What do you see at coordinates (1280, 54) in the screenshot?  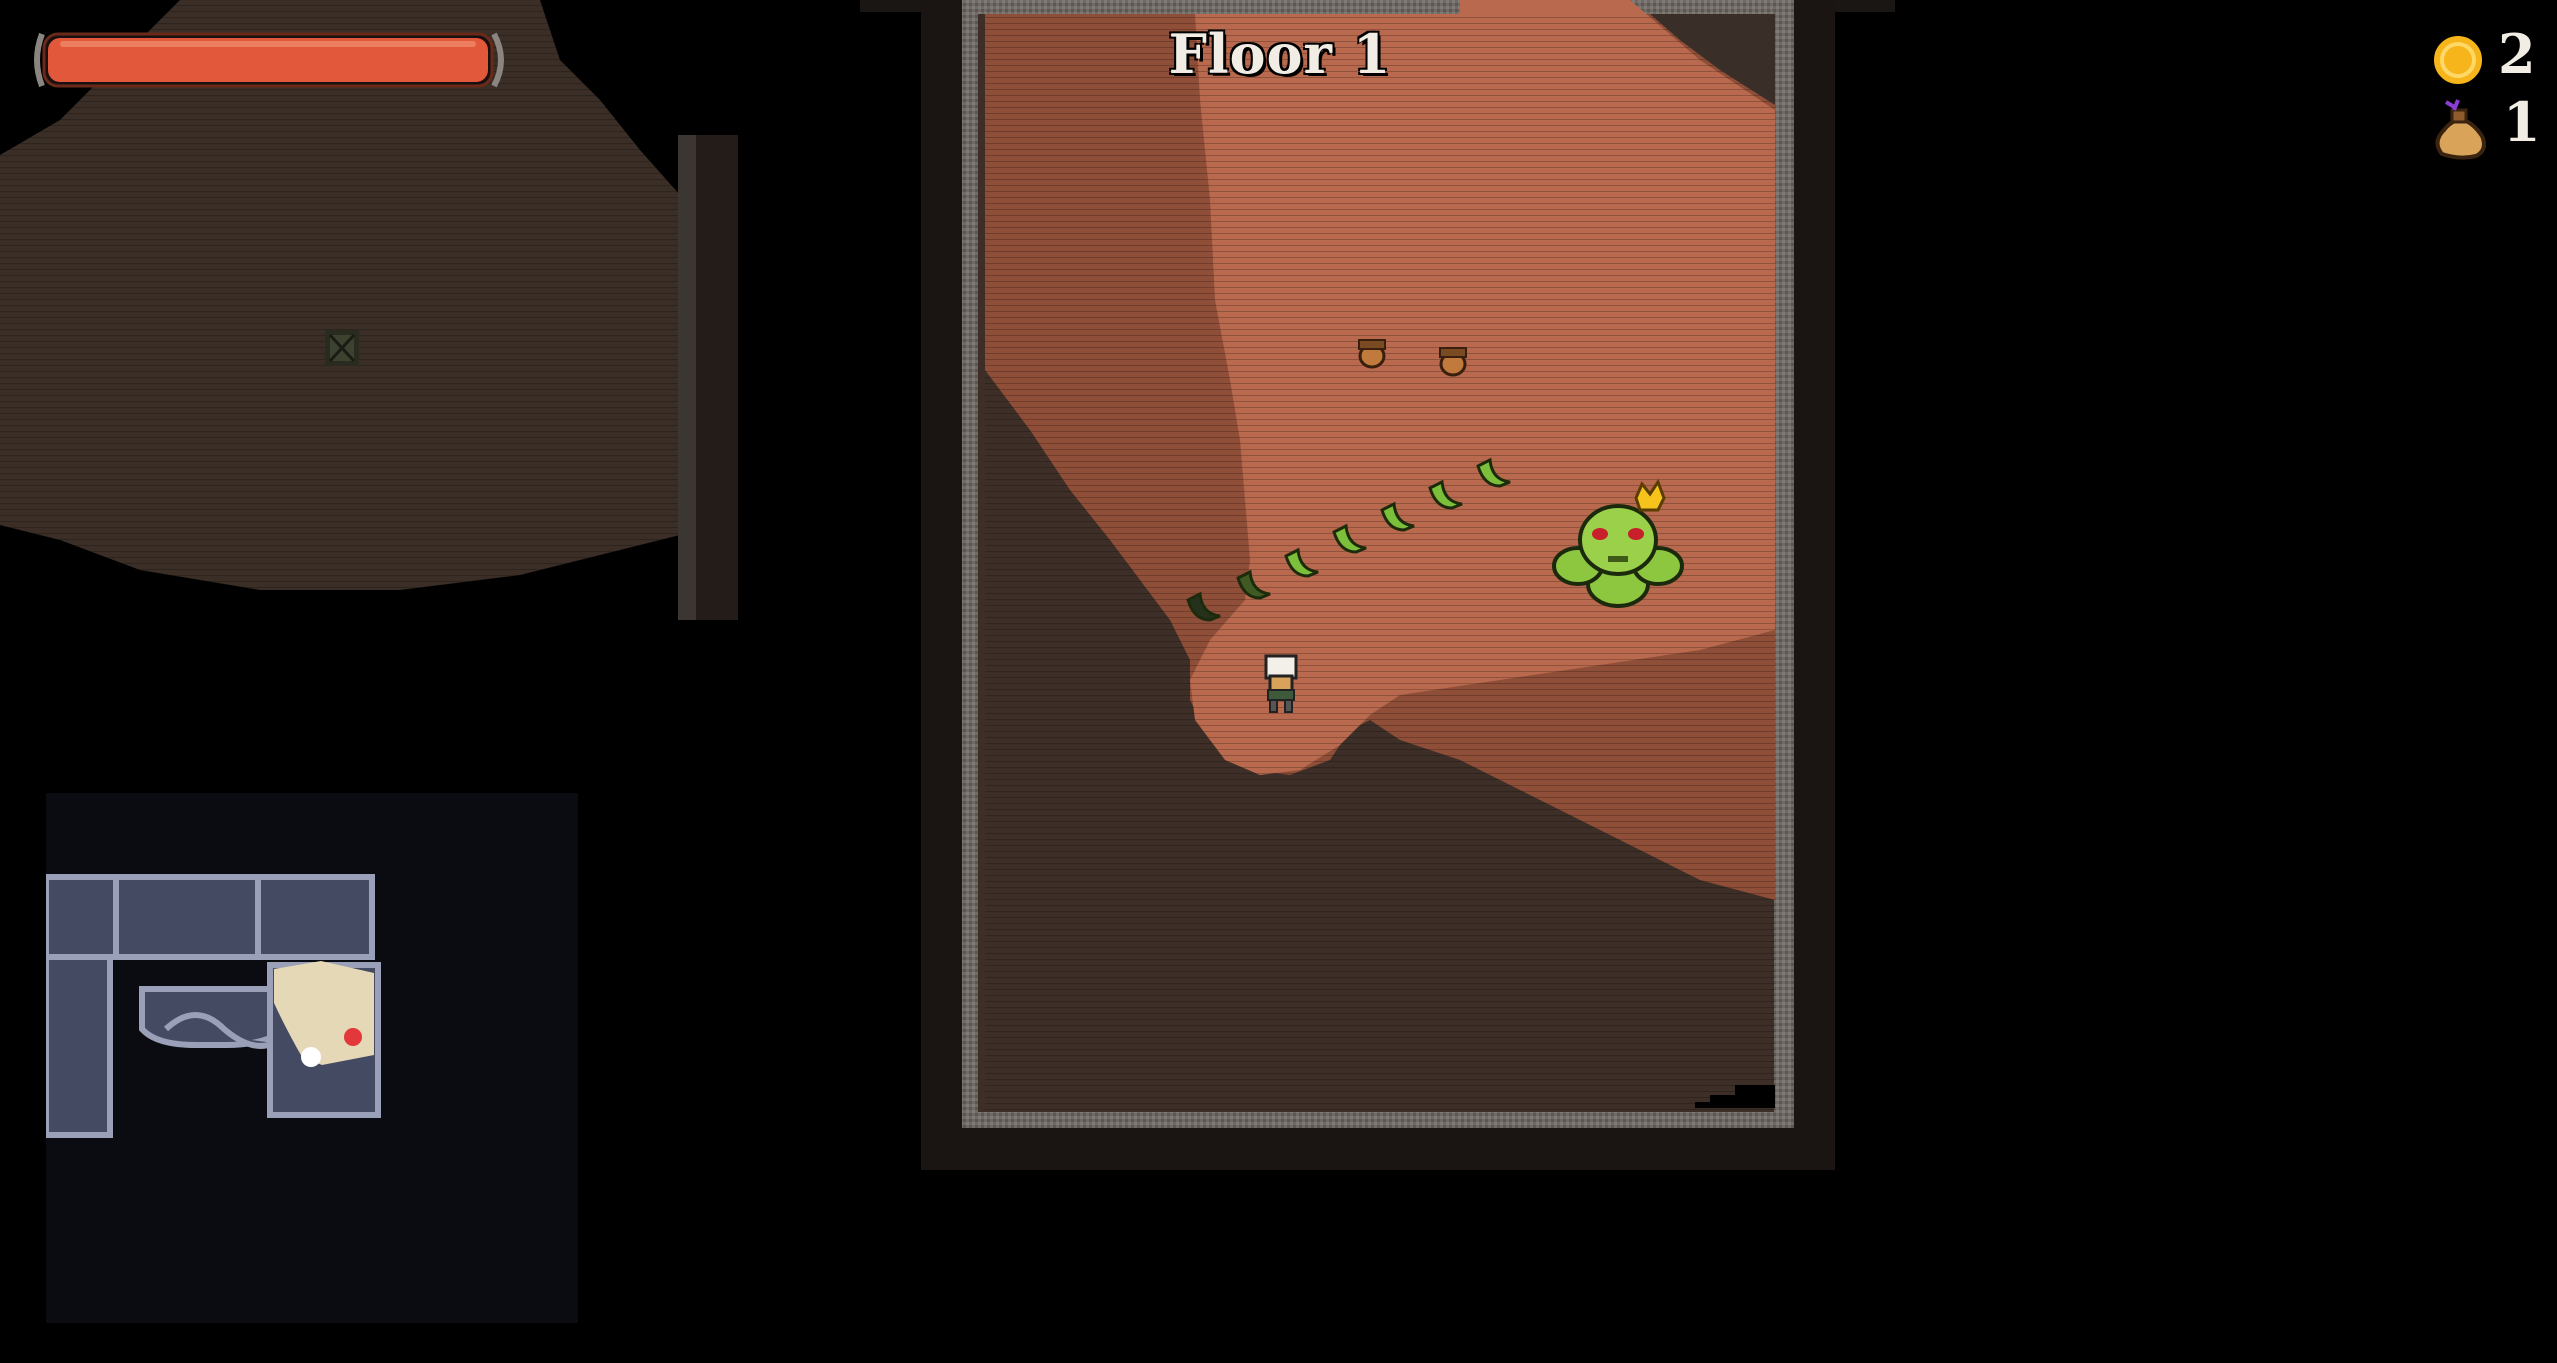 I see `floor-label: Floor 1` at bounding box center [1280, 54].